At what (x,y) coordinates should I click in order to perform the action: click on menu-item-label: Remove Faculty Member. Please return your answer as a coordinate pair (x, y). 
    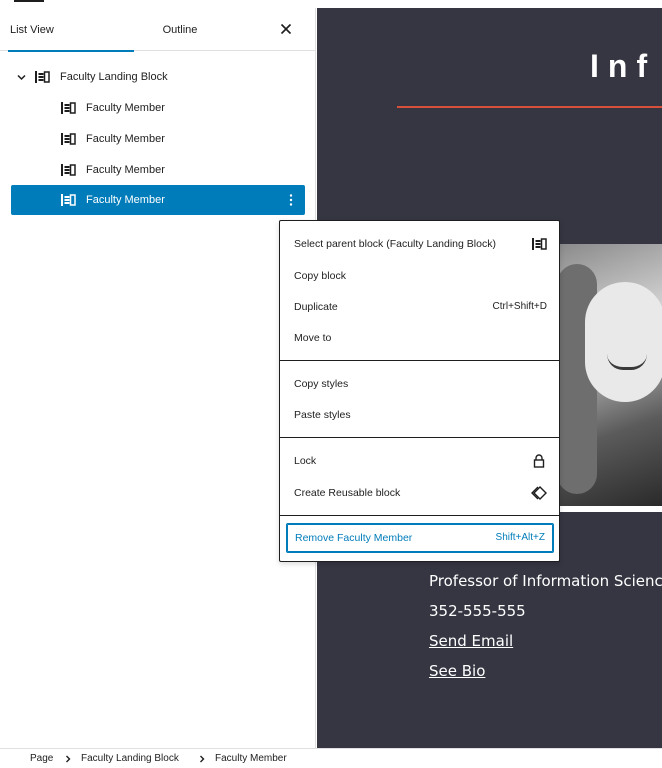
    Looking at the image, I should click on (354, 538).